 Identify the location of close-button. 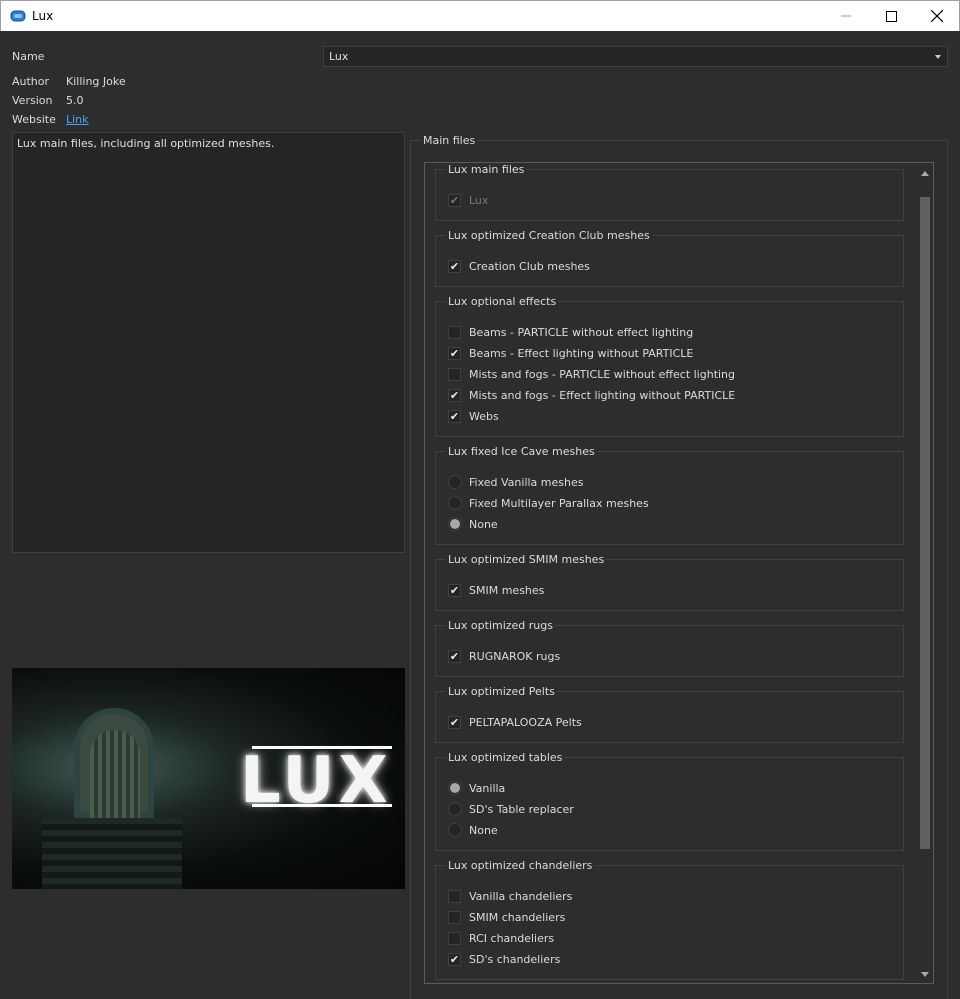
(937, 16).